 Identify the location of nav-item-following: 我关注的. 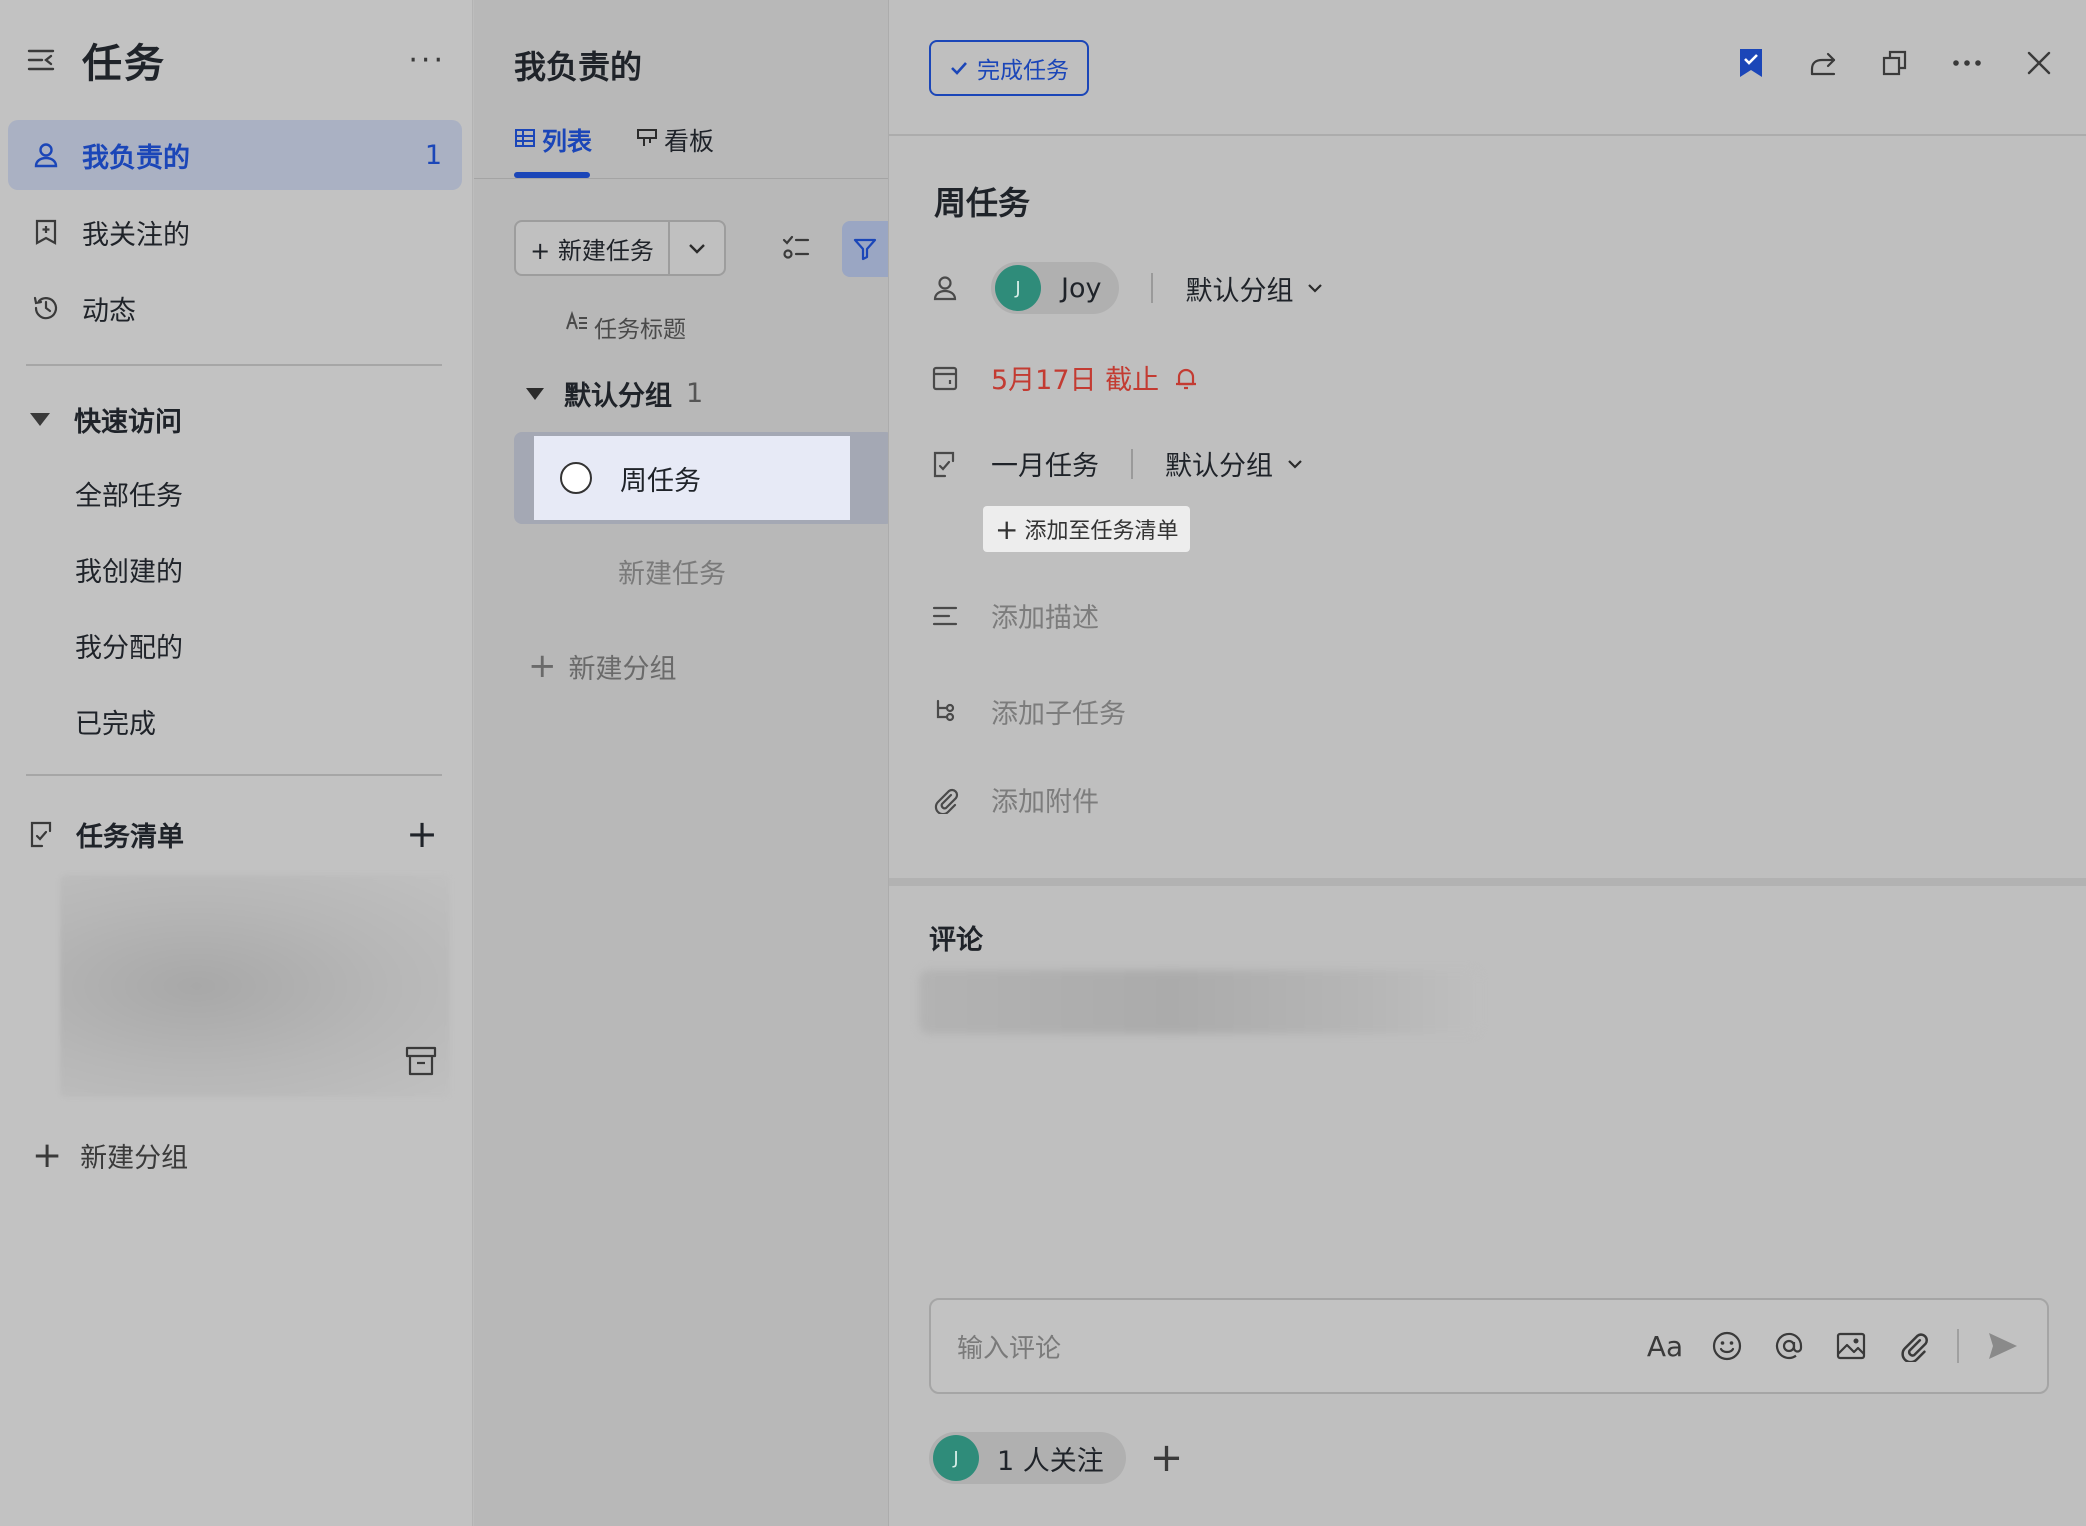
(235, 232).